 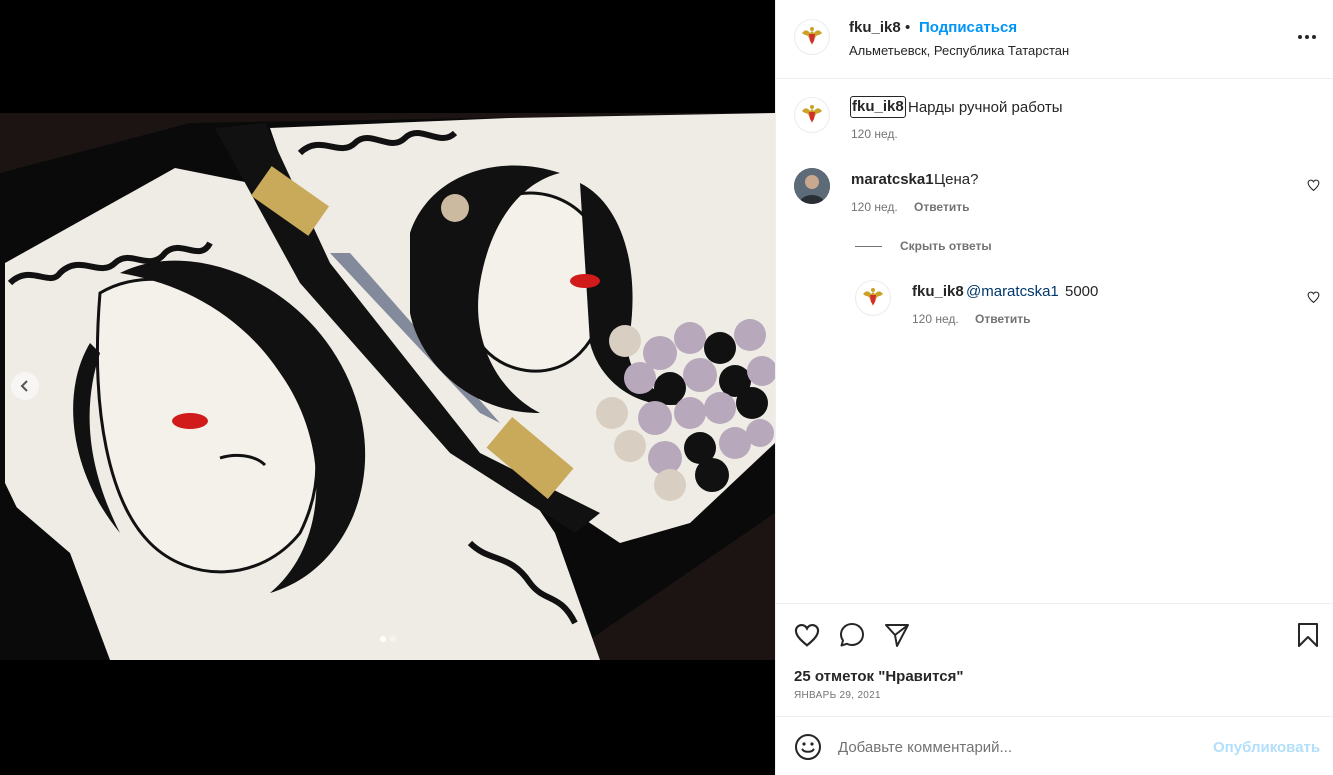 What do you see at coordinates (968, 27) in the screenshot?
I see `follow-button: Подписаться` at bounding box center [968, 27].